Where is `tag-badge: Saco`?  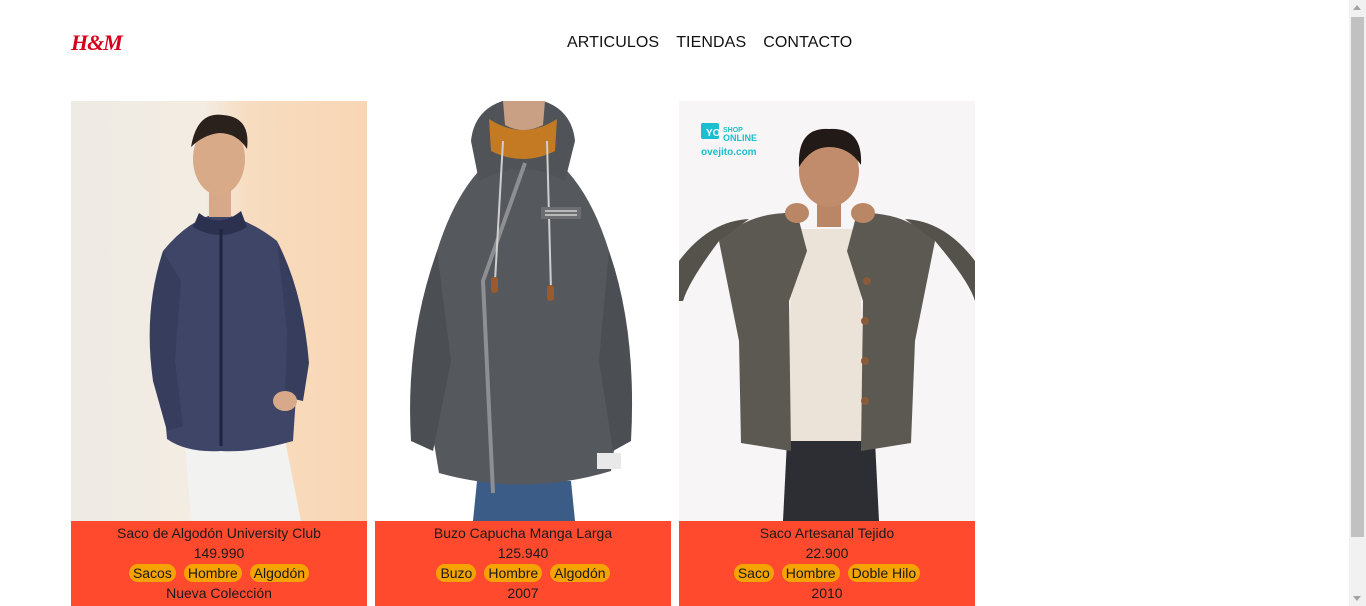
tag-badge: Saco is located at coordinates (753, 573).